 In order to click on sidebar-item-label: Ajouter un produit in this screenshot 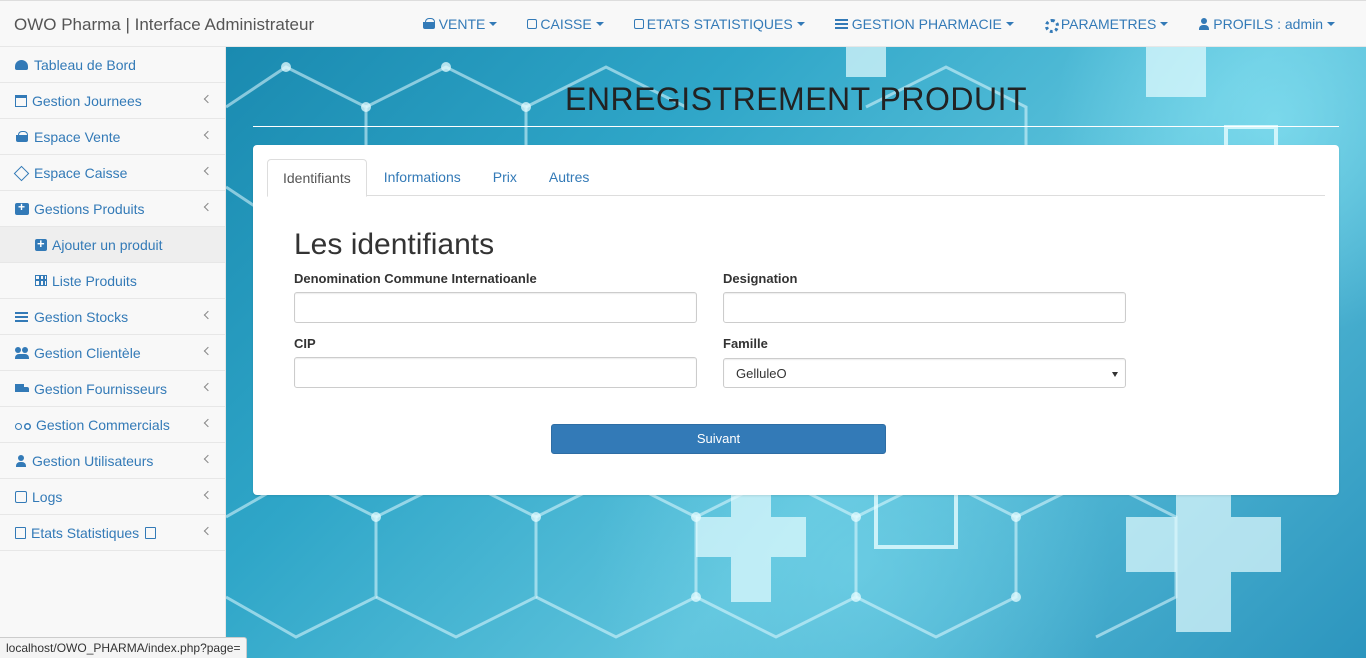, I will do `click(107, 244)`.